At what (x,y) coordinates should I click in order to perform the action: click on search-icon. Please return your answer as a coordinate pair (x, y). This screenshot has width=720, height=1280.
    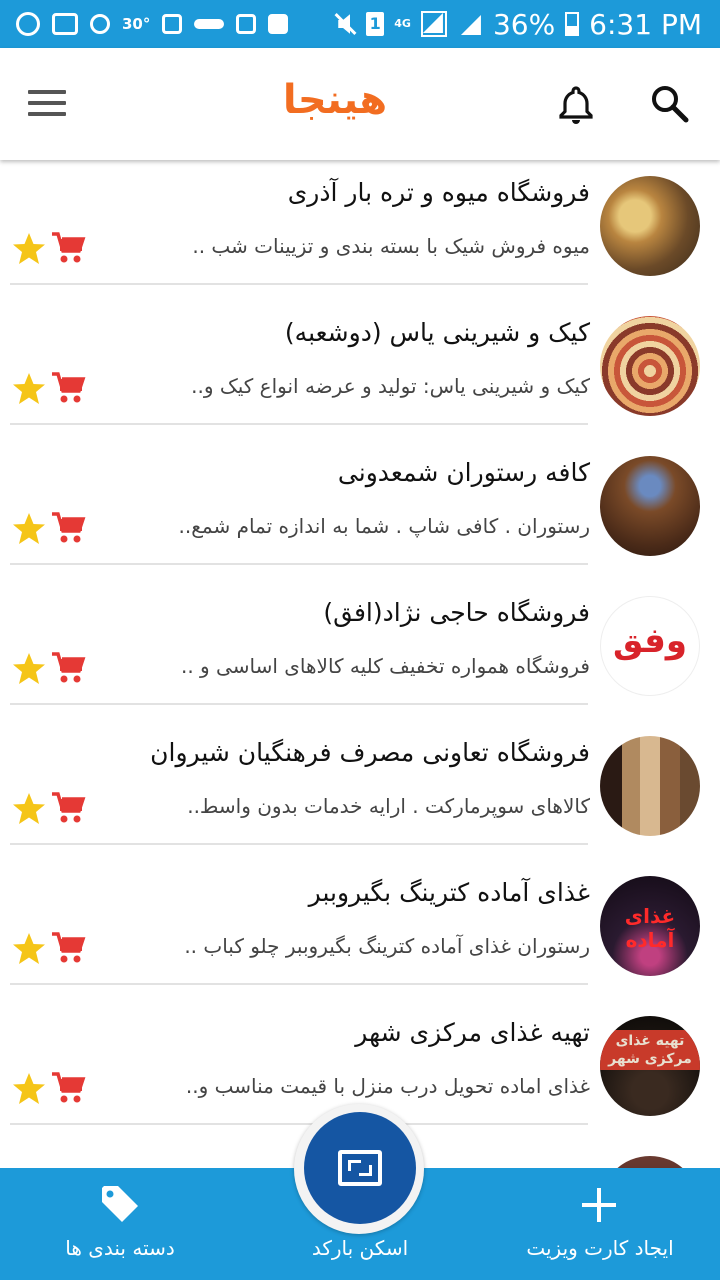
    Looking at the image, I should click on (670, 104).